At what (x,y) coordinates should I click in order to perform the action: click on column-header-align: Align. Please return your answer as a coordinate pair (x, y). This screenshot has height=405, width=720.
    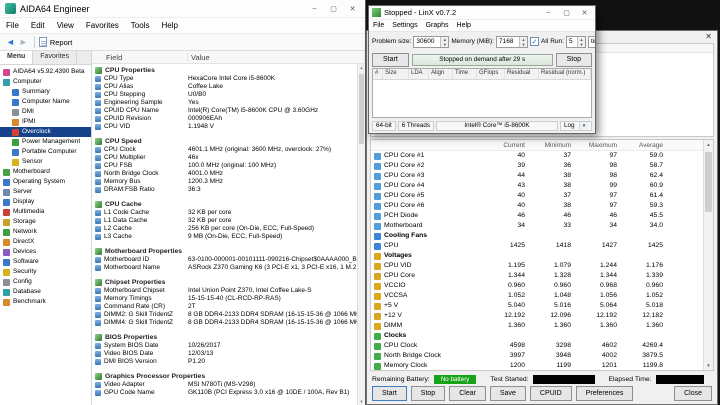
    Looking at the image, I should click on (441, 74).